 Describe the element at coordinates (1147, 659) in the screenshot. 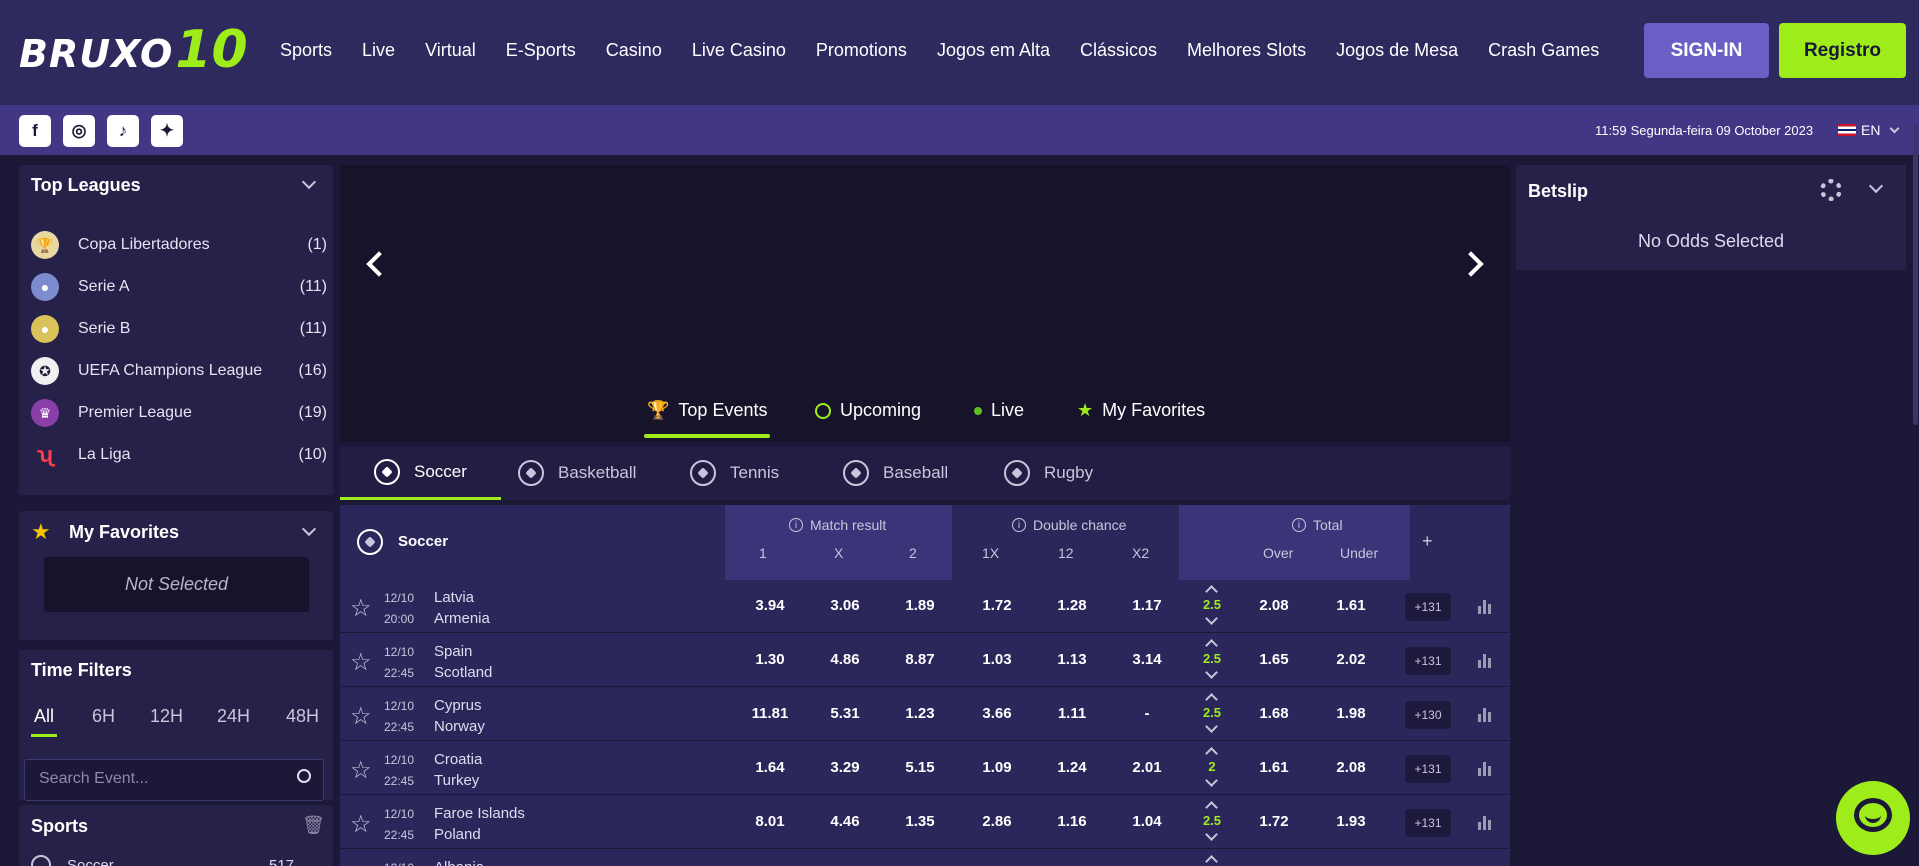

I see `odd-button: 3.14` at that location.